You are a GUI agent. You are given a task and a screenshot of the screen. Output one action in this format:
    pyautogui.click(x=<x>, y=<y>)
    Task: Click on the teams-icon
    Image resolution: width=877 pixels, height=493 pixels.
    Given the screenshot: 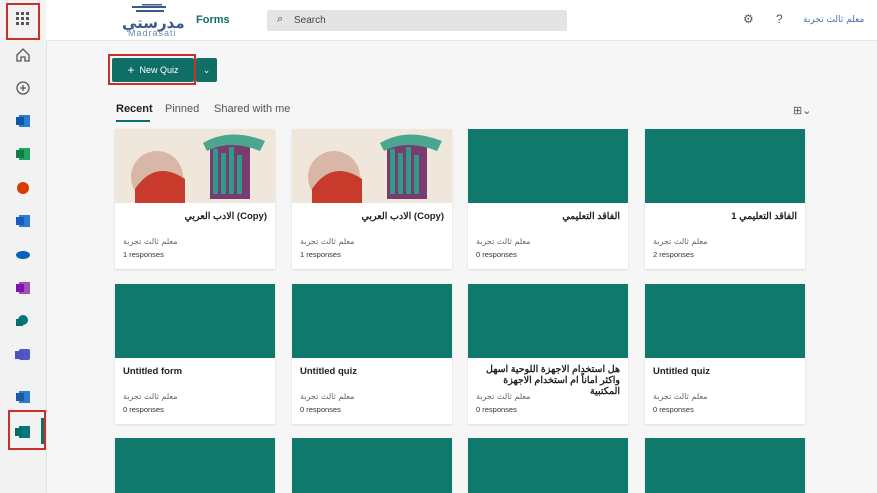 What is the action you would take?
    pyautogui.click(x=23, y=354)
    